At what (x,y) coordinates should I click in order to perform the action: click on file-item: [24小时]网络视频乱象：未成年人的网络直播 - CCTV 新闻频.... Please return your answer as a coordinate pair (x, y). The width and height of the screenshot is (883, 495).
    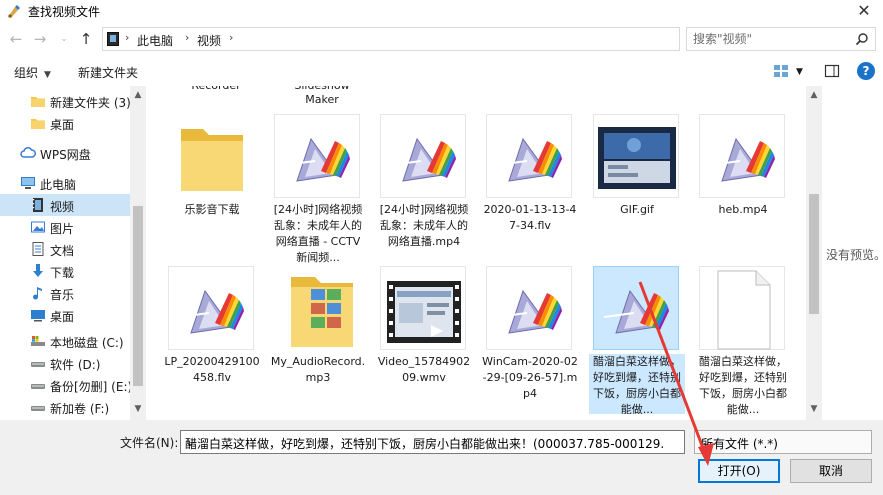
    Looking at the image, I should click on (318, 189).